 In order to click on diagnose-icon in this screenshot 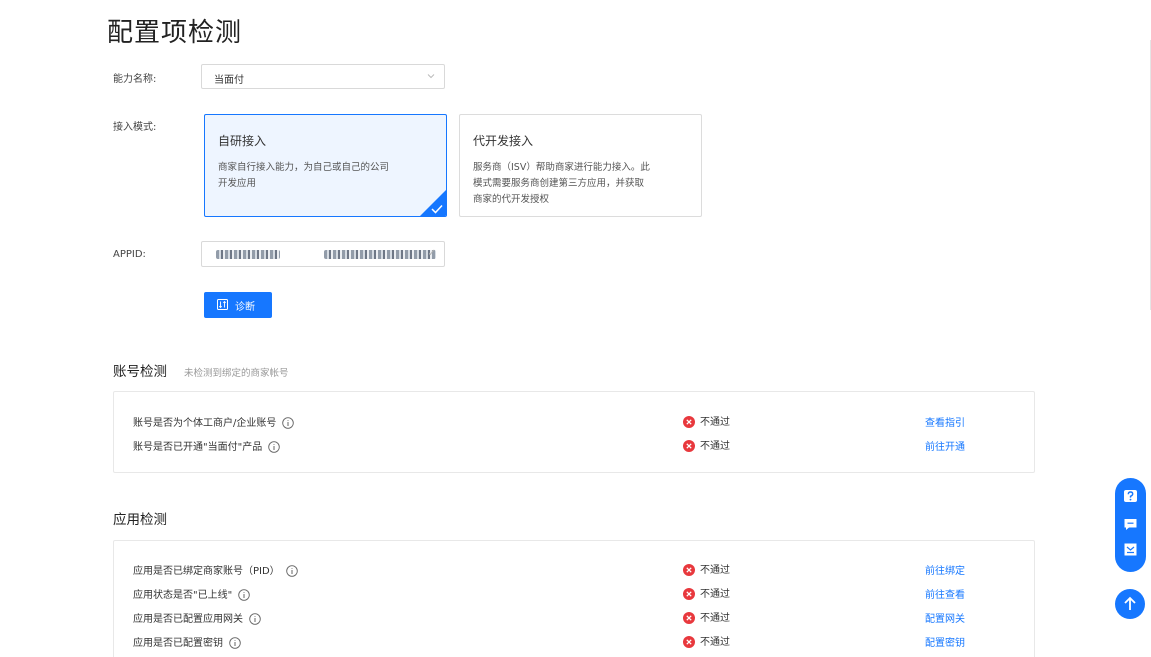, I will do `click(222, 304)`.